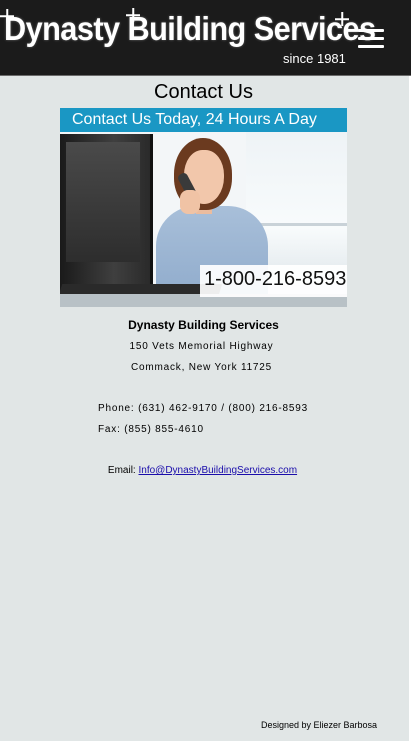 Image resolution: width=413 pixels, height=741 pixels. Describe the element at coordinates (319, 725) in the screenshot. I see `designer-credit: Designed by Eliezer Barbosa` at that location.